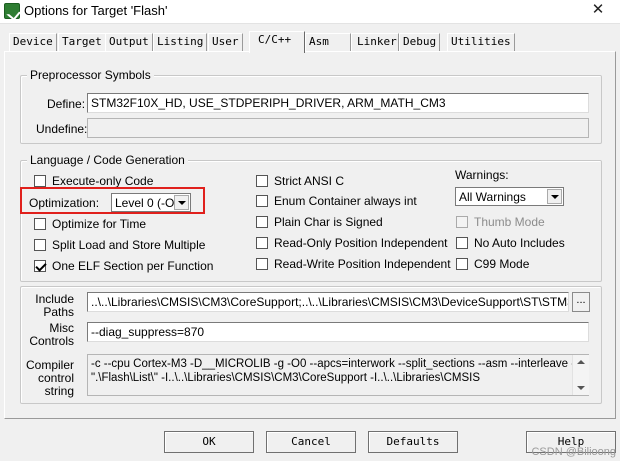 This screenshot has height=461, width=620. Describe the element at coordinates (375, 42) in the screenshot. I see `tab-linker: Linker` at that location.